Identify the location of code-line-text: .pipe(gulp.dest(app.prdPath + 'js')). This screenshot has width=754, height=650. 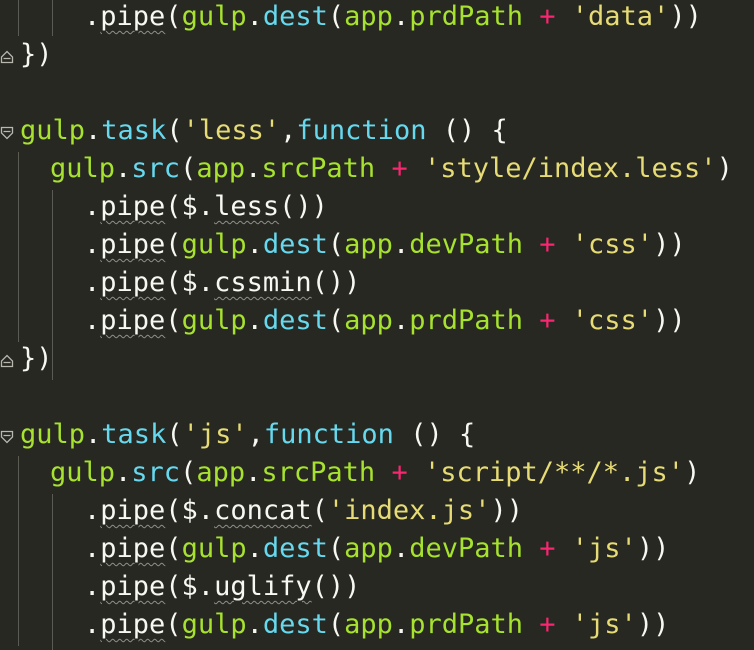
(376, 625).